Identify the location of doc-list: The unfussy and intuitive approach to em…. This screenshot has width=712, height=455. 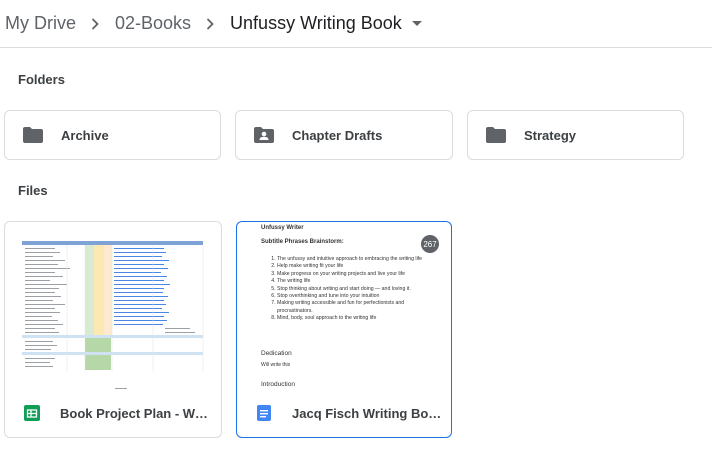
(351, 289).